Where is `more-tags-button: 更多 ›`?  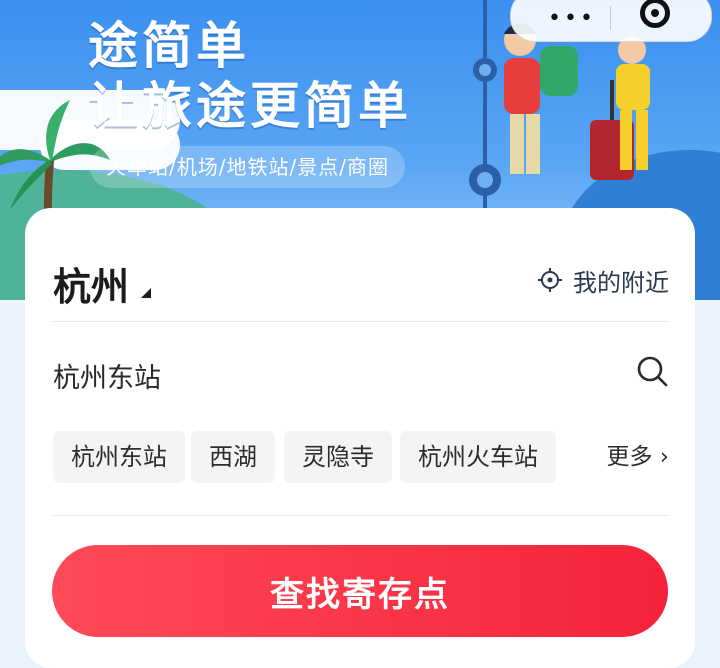 more-tags-button: 更多 › is located at coordinates (637, 457).